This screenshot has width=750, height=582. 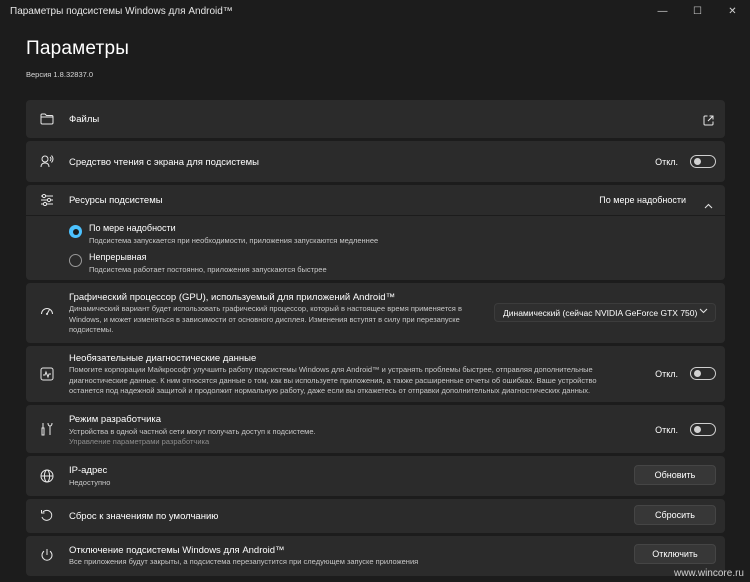 What do you see at coordinates (375, 119) in the screenshot?
I see `files-row: Файлы` at bounding box center [375, 119].